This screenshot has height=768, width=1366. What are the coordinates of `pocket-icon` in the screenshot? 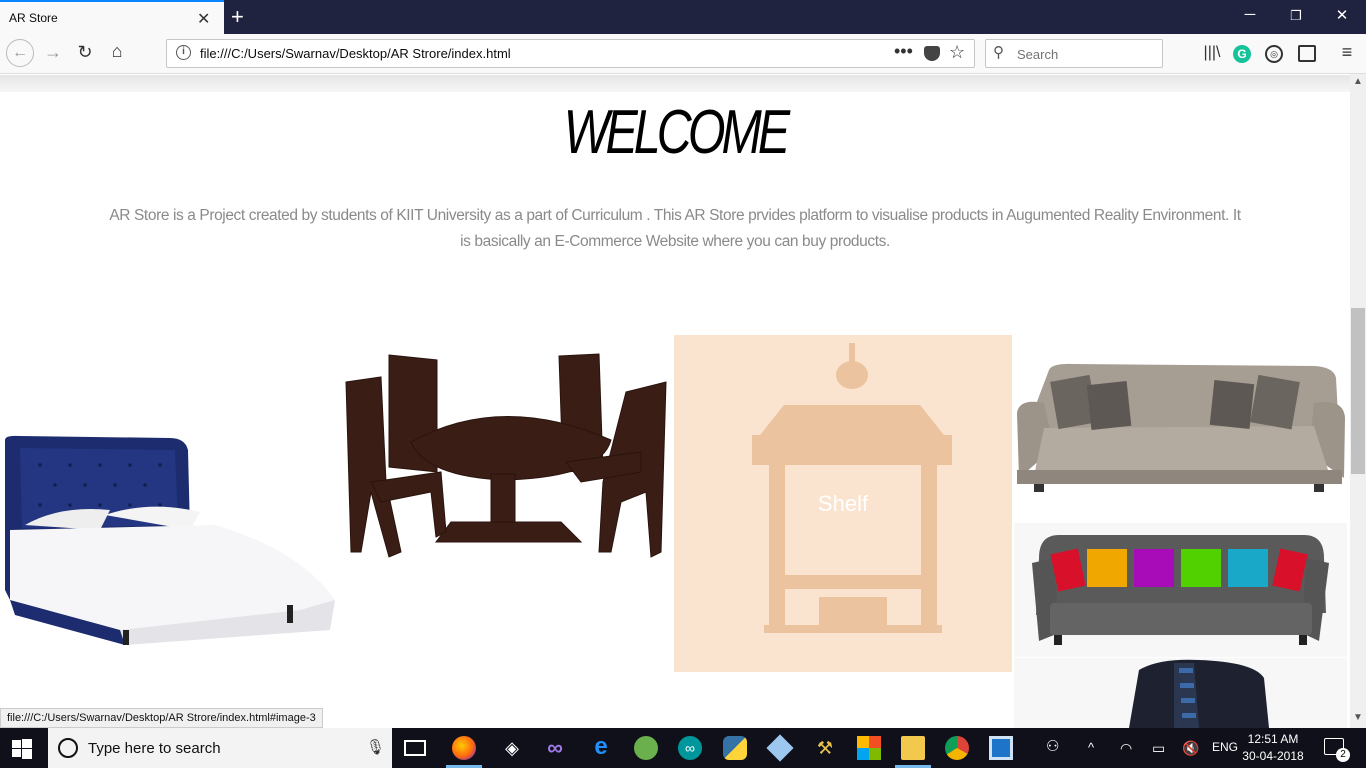 It's located at (932, 53).